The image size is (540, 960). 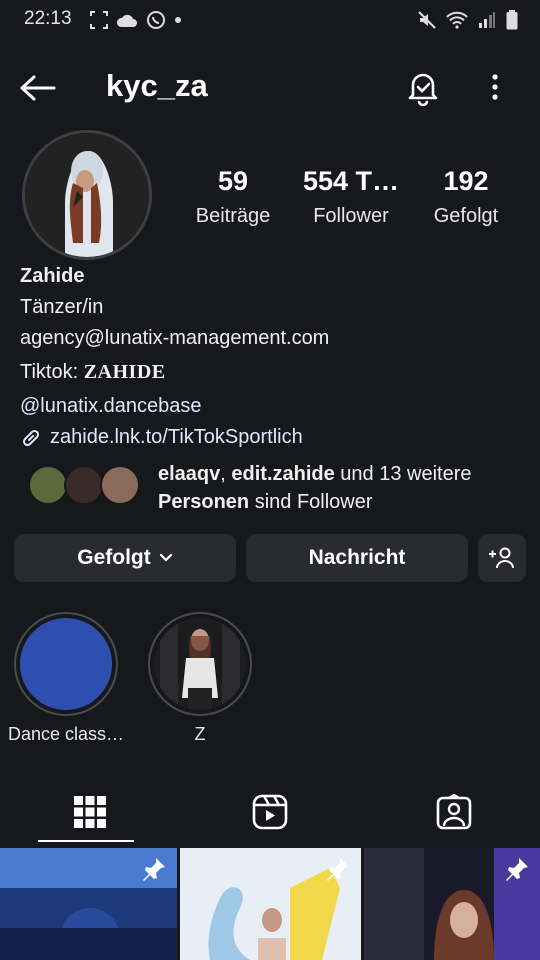 I want to click on bio-tiktok-name: ZAHIDE, so click(x=124, y=372).